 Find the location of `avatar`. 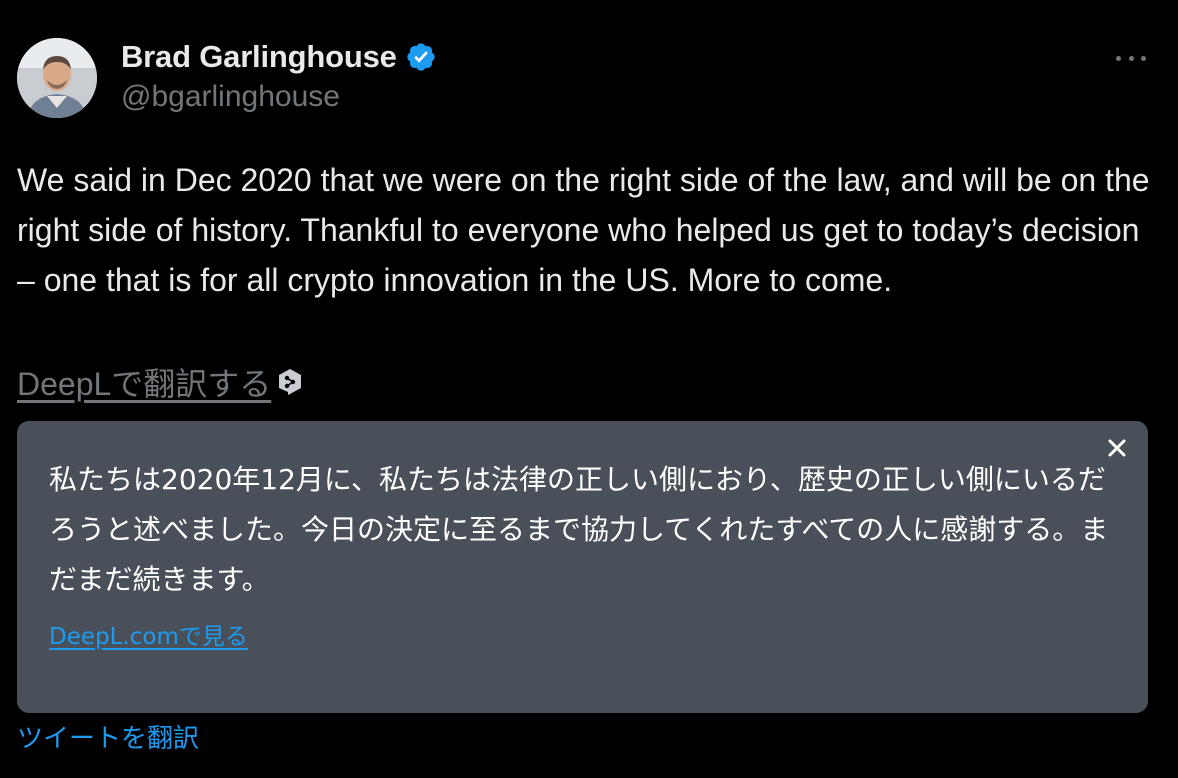

avatar is located at coordinates (57, 78).